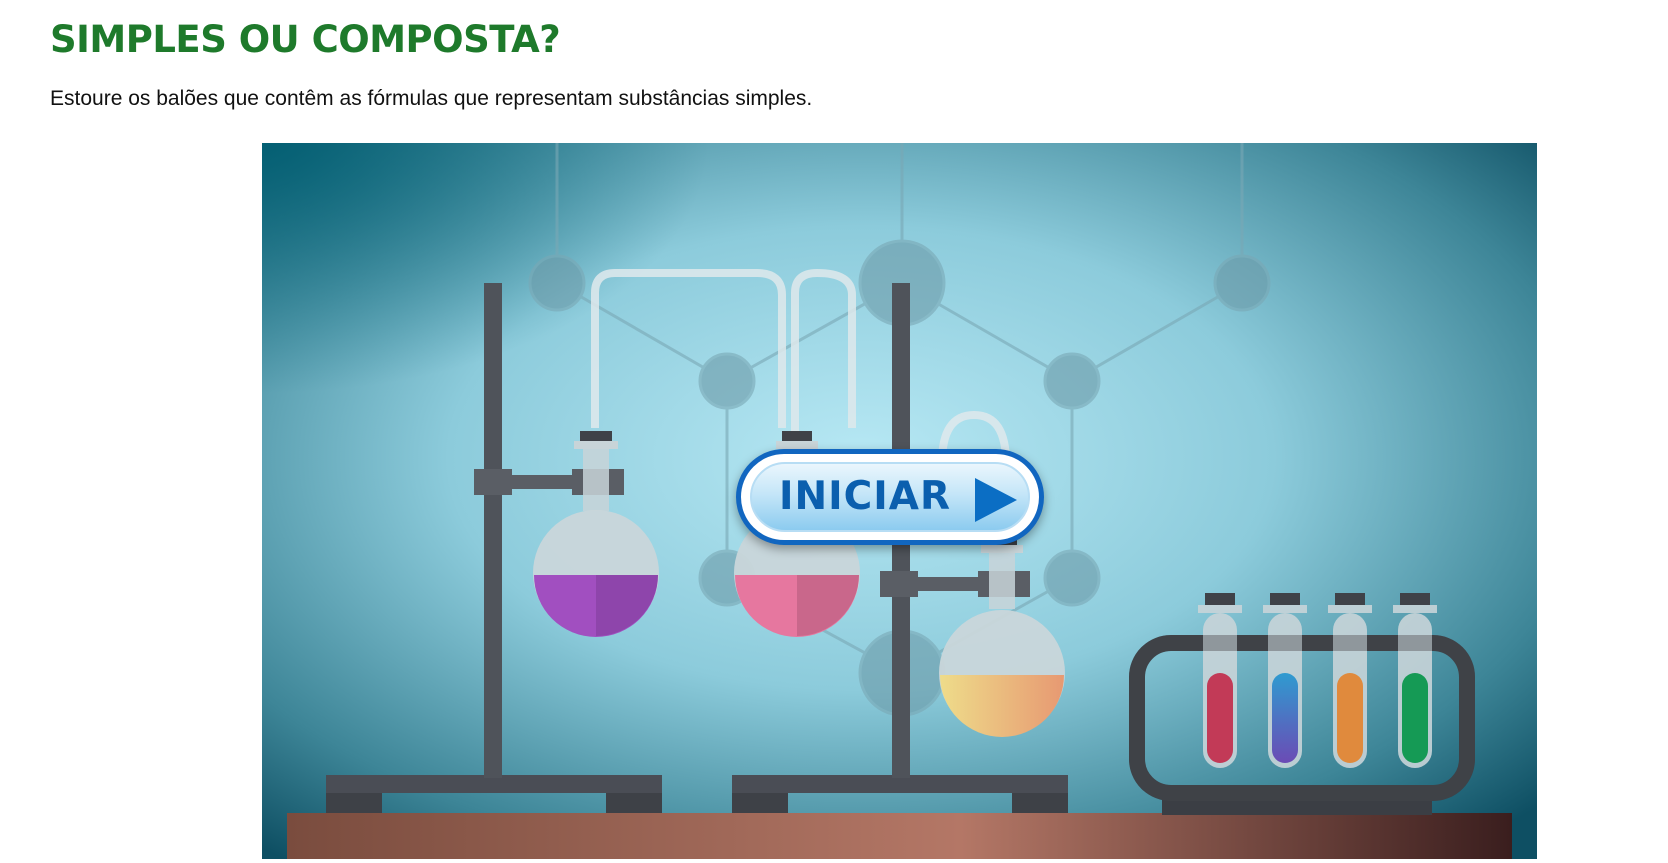 This screenshot has height=863, width=1668. Describe the element at coordinates (899, 836) in the screenshot. I see `lab-table` at that location.